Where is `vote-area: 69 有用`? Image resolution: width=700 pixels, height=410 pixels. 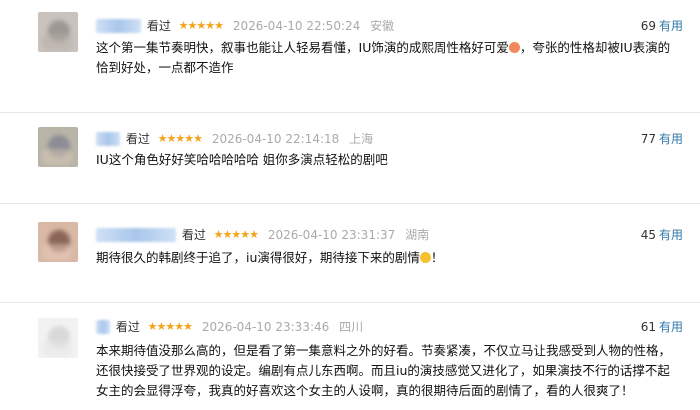 vote-area: 69 有用 is located at coordinates (662, 26).